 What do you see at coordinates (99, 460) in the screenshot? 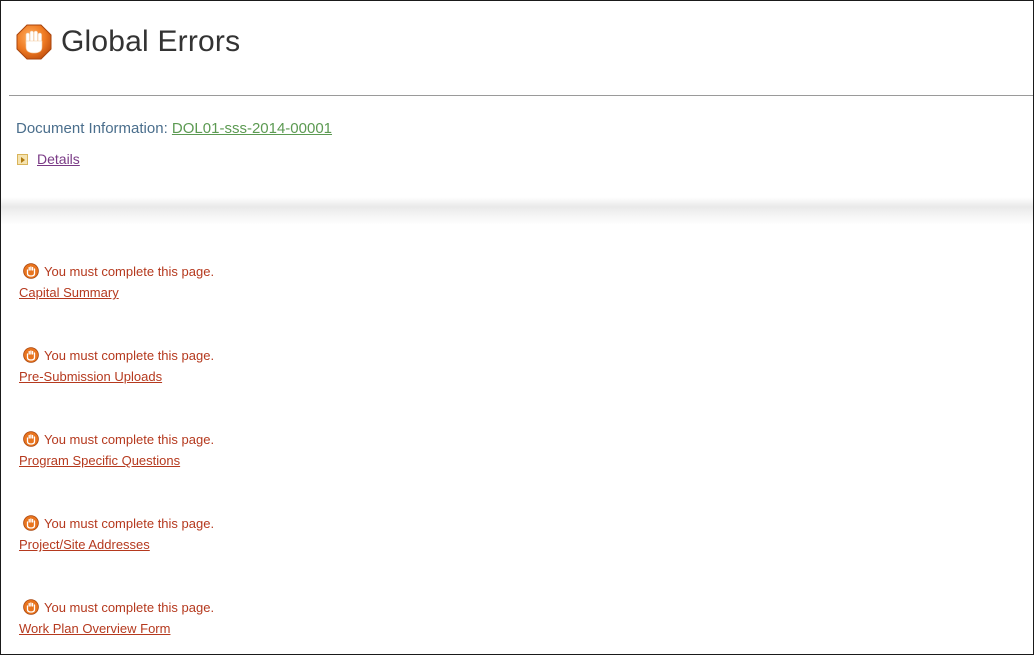
I see `error-page-link: Program Specific Questions` at bounding box center [99, 460].